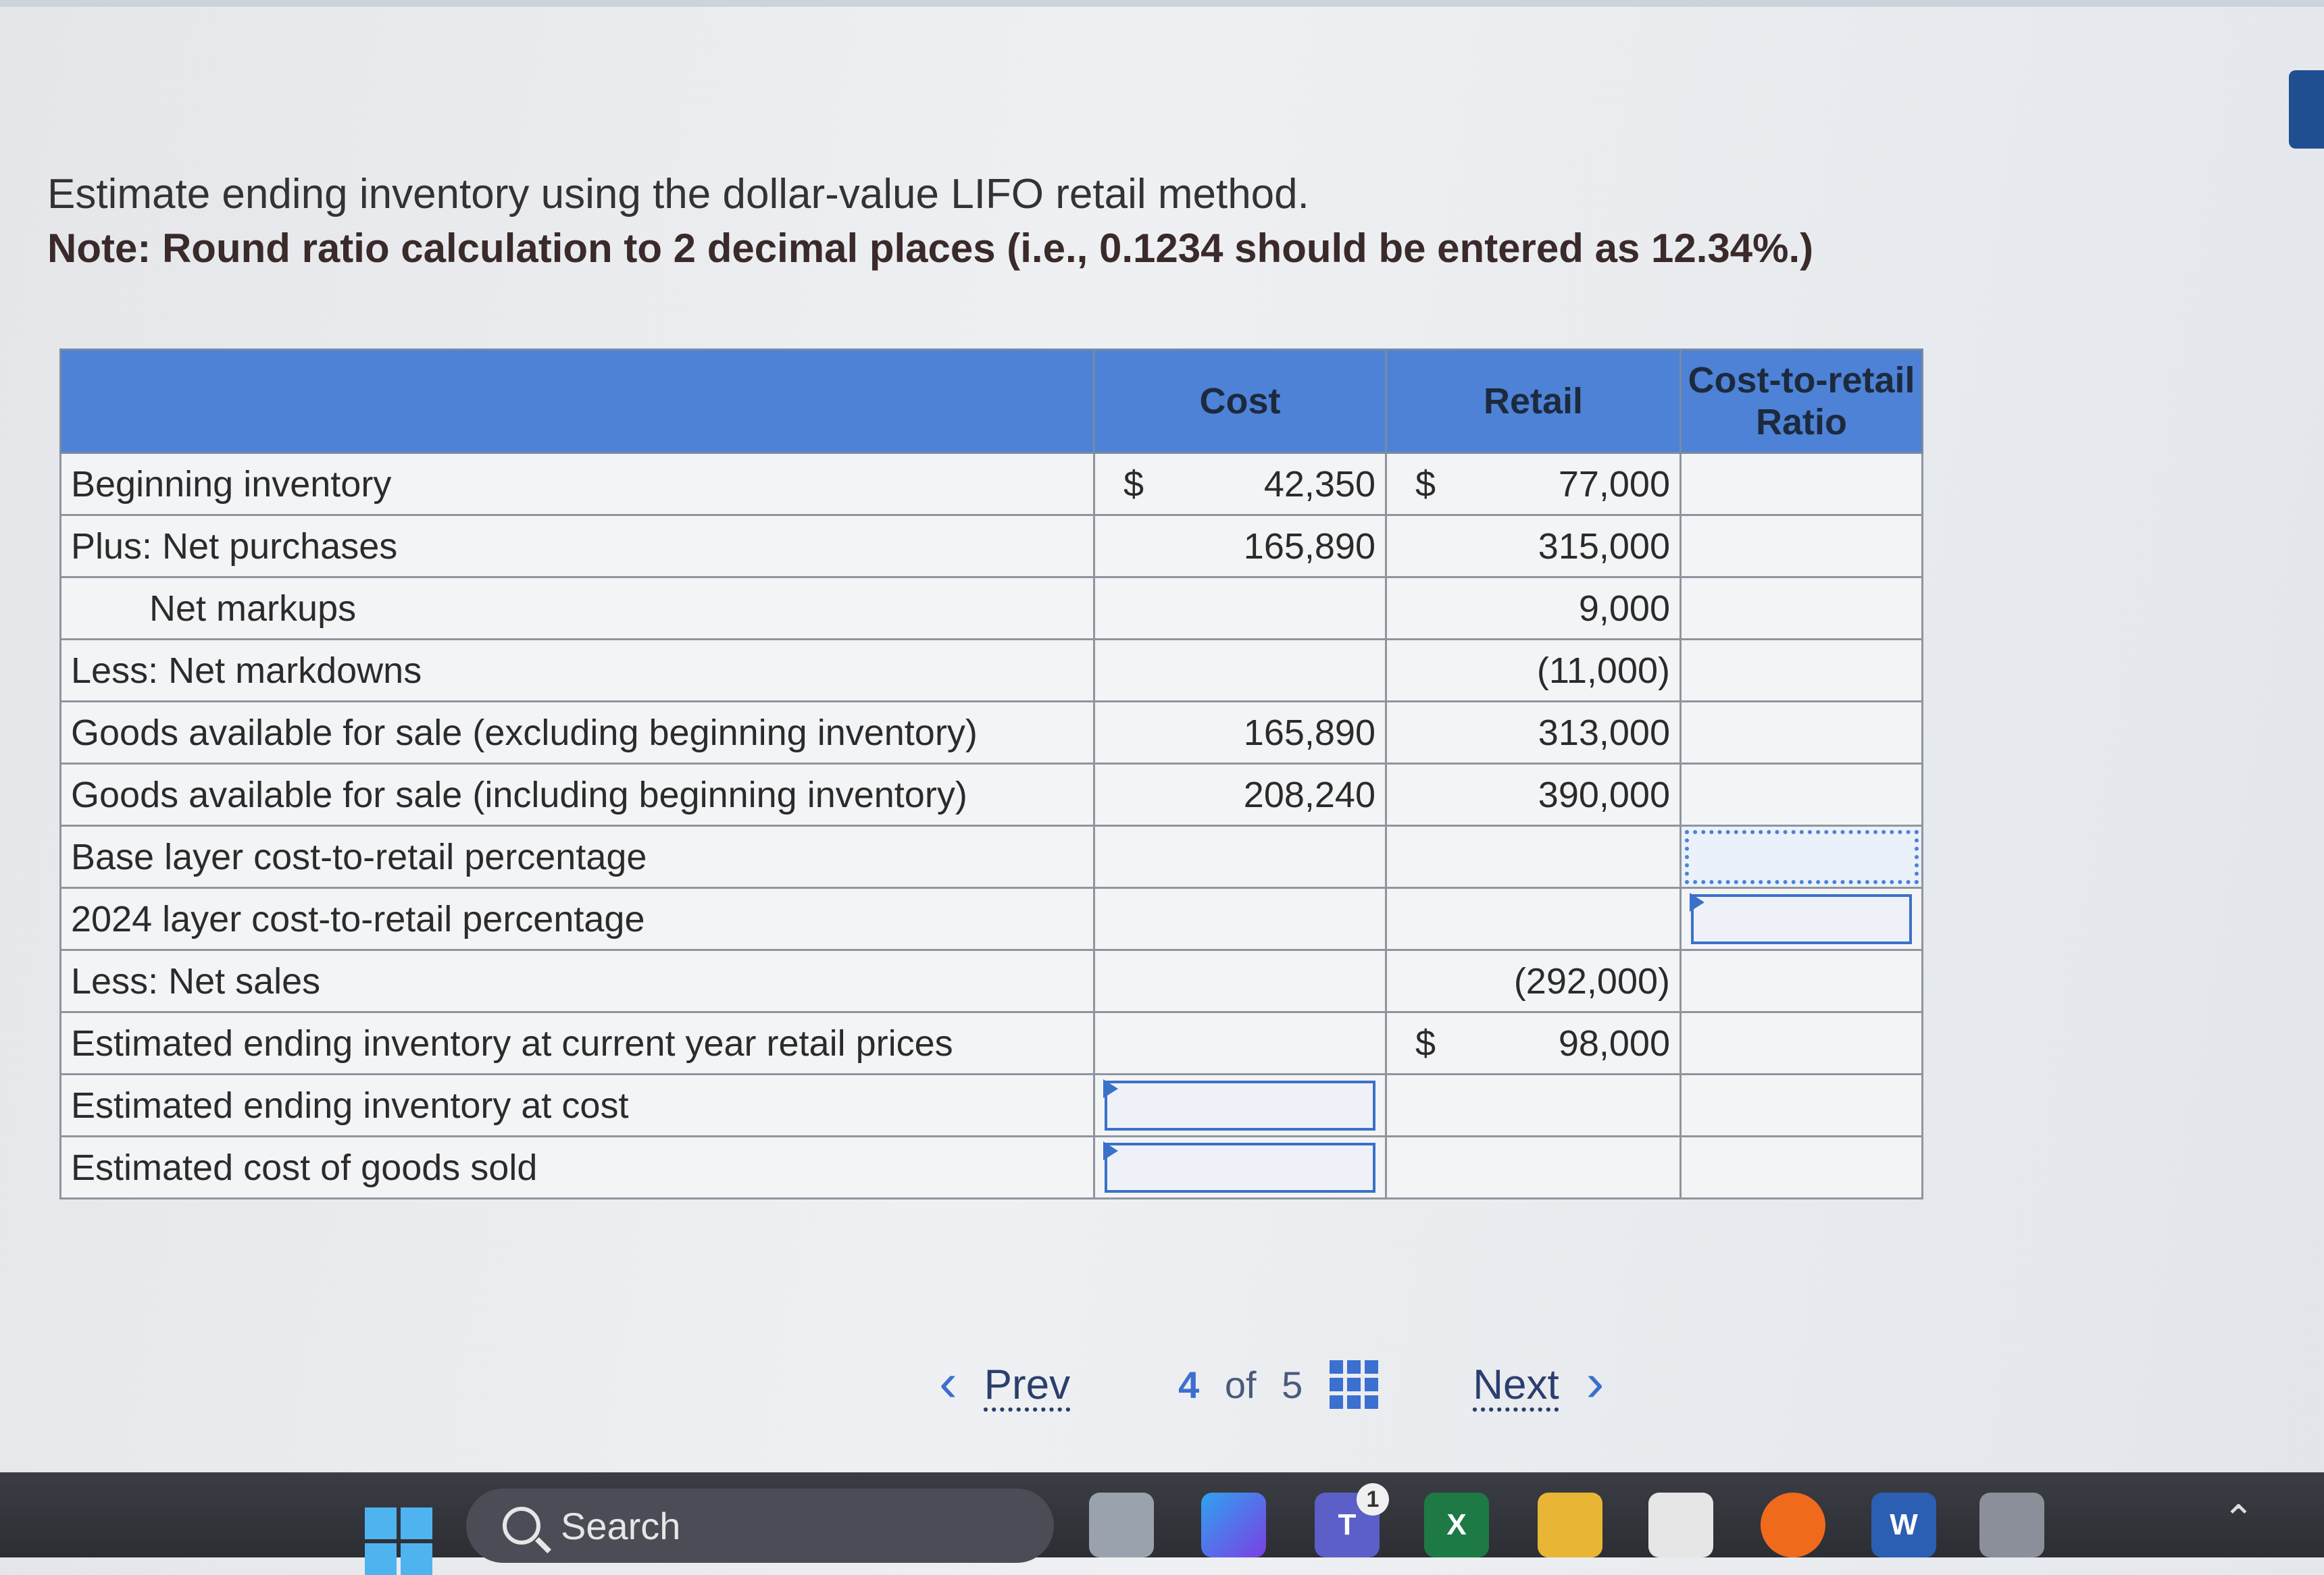 The width and height of the screenshot is (2324, 1575). I want to click on table-row: Beginning inventory $42,350 $77,000, so click(991, 484).